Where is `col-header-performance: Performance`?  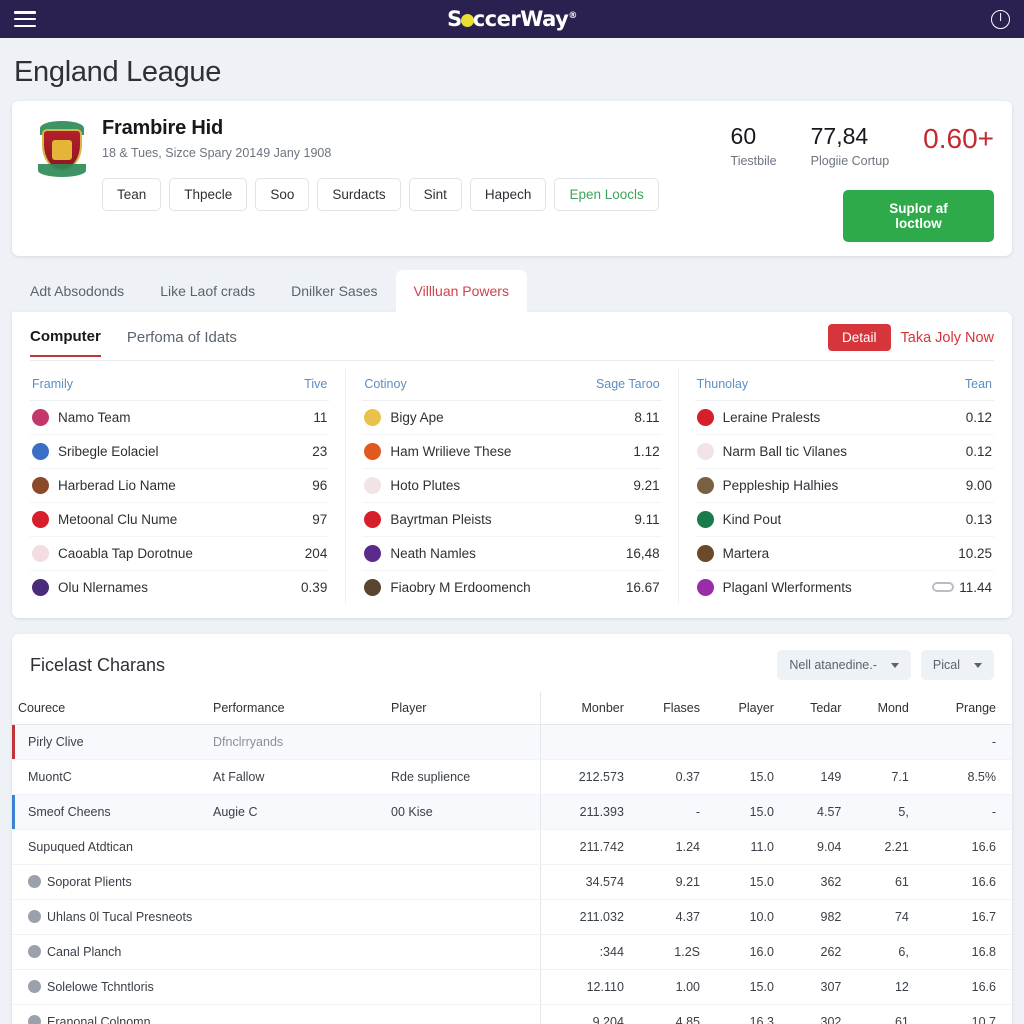
col-header-performance: Performance is located at coordinates (296, 708).